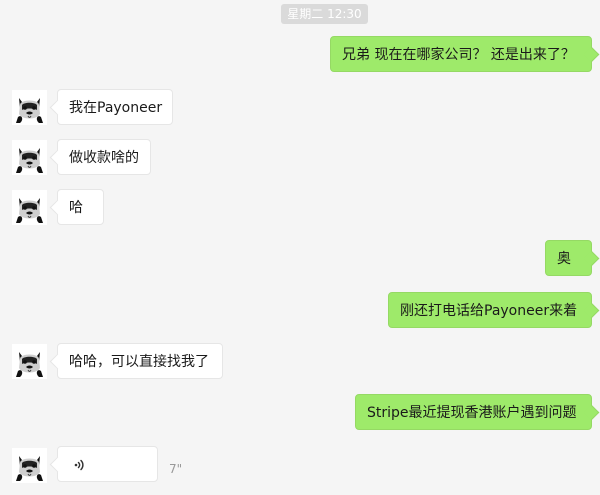  What do you see at coordinates (473, 412) in the screenshot?
I see `chat-bubble-sent: Stripe最近提现香港账户遇到问题` at bounding box center [473, 412].